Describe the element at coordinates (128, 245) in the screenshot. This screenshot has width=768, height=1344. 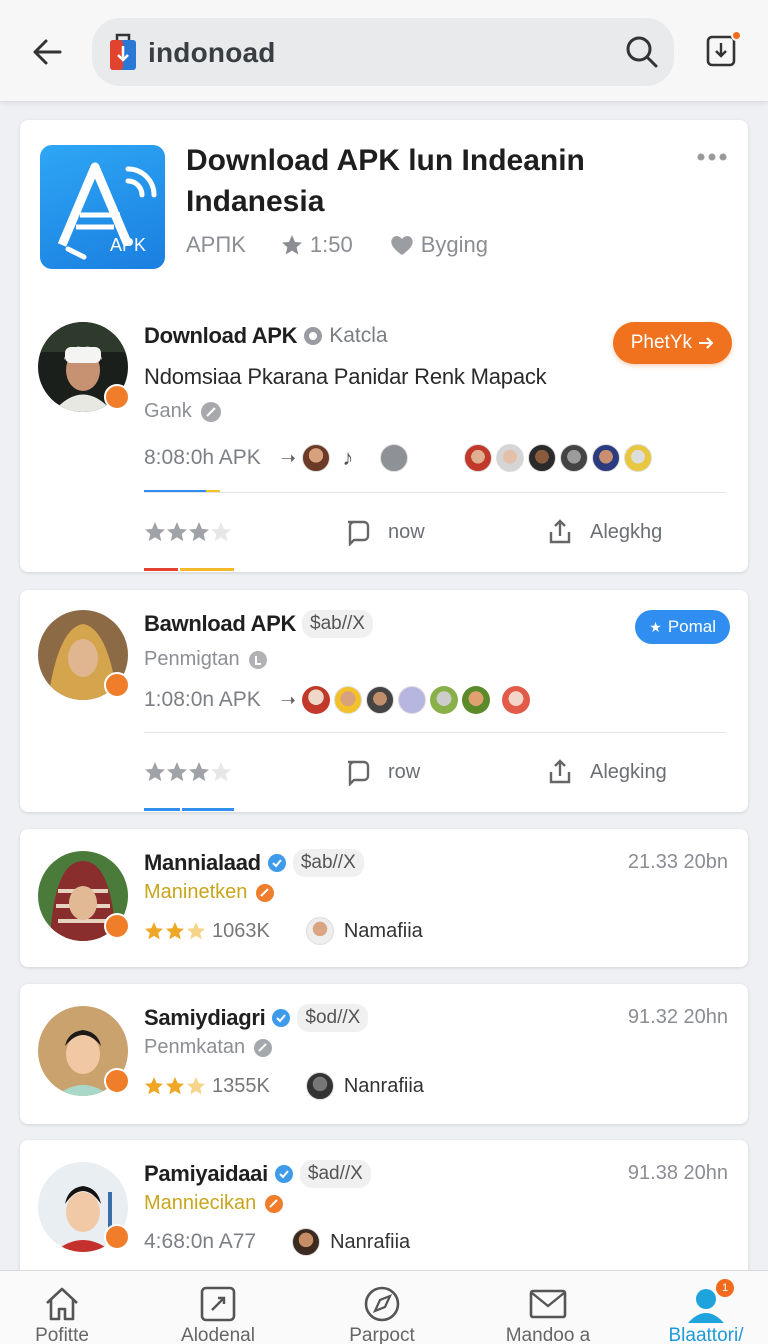
I see `app-icon-label: APK` at that location.